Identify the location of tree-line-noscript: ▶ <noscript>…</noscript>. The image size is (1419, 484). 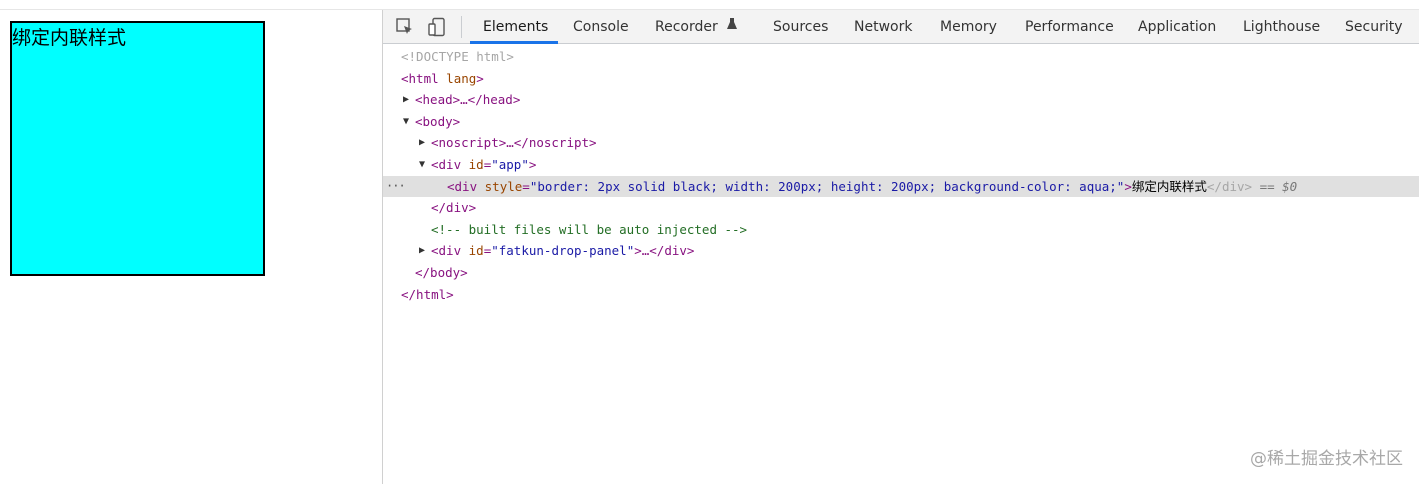
(901, 143).